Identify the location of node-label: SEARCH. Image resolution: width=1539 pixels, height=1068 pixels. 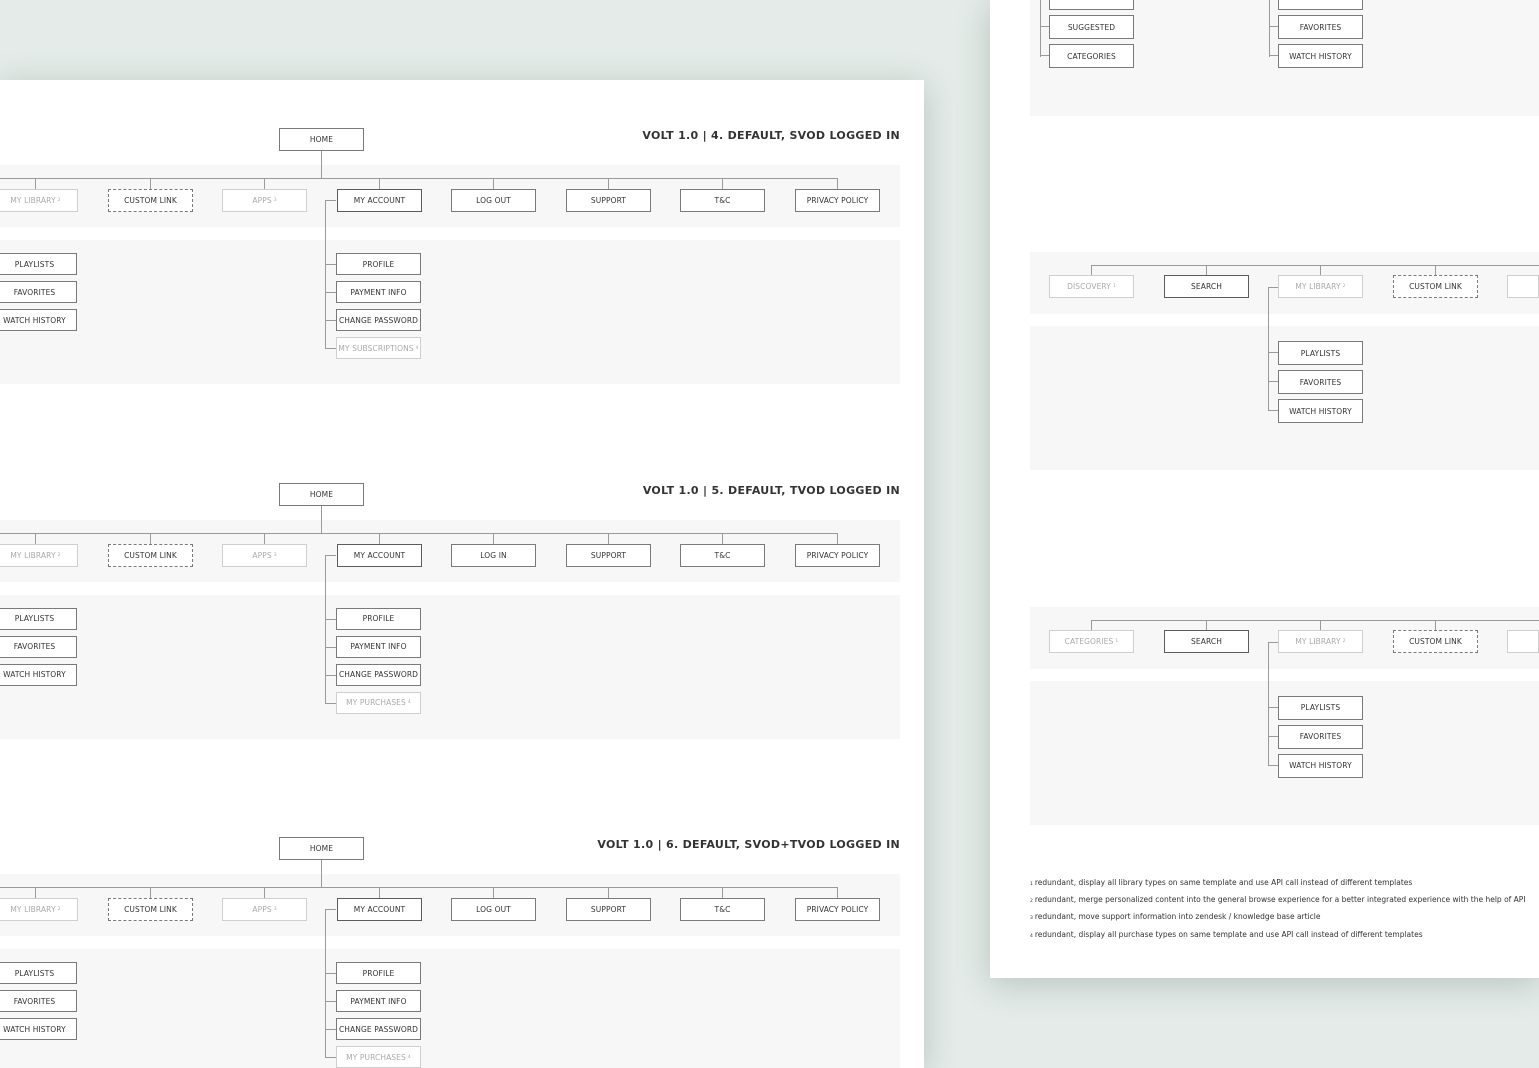
(1206, 641).